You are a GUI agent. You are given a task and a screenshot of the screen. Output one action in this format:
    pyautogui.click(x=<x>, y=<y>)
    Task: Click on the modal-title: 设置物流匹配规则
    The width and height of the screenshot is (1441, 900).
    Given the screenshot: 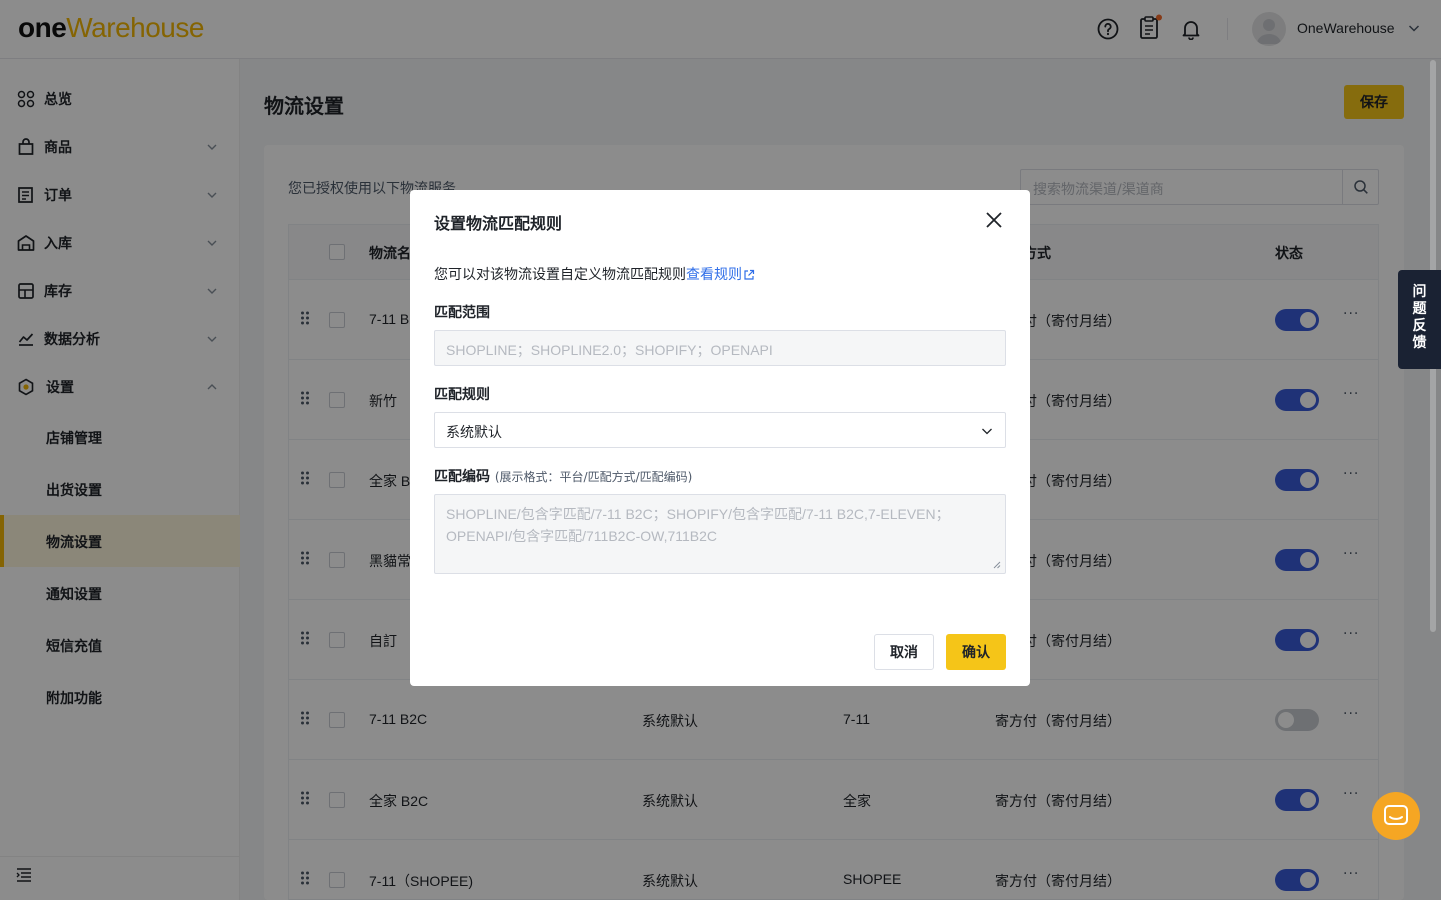 What is the action you would take?
    pyautogui.click(x=498, y=223)
    